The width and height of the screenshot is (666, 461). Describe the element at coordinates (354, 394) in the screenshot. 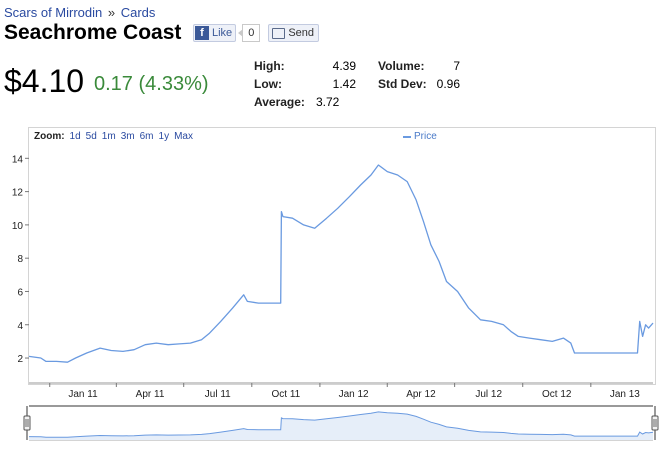

I see `x-tick-label: Jan 12` at that location.